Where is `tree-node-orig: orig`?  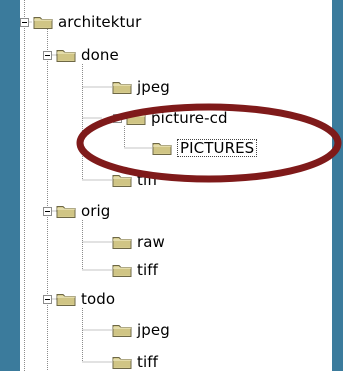
tree-node-orig: orig is located at coordinates (76, 211).